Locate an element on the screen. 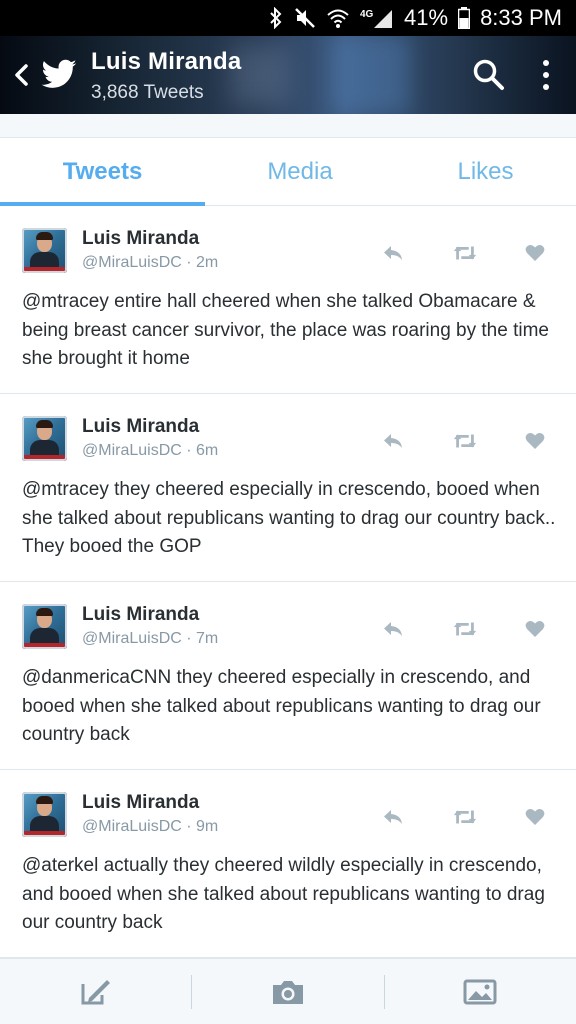 This screenshot has width=576, height=1024. back-icon is located at coordinates (21, 75).